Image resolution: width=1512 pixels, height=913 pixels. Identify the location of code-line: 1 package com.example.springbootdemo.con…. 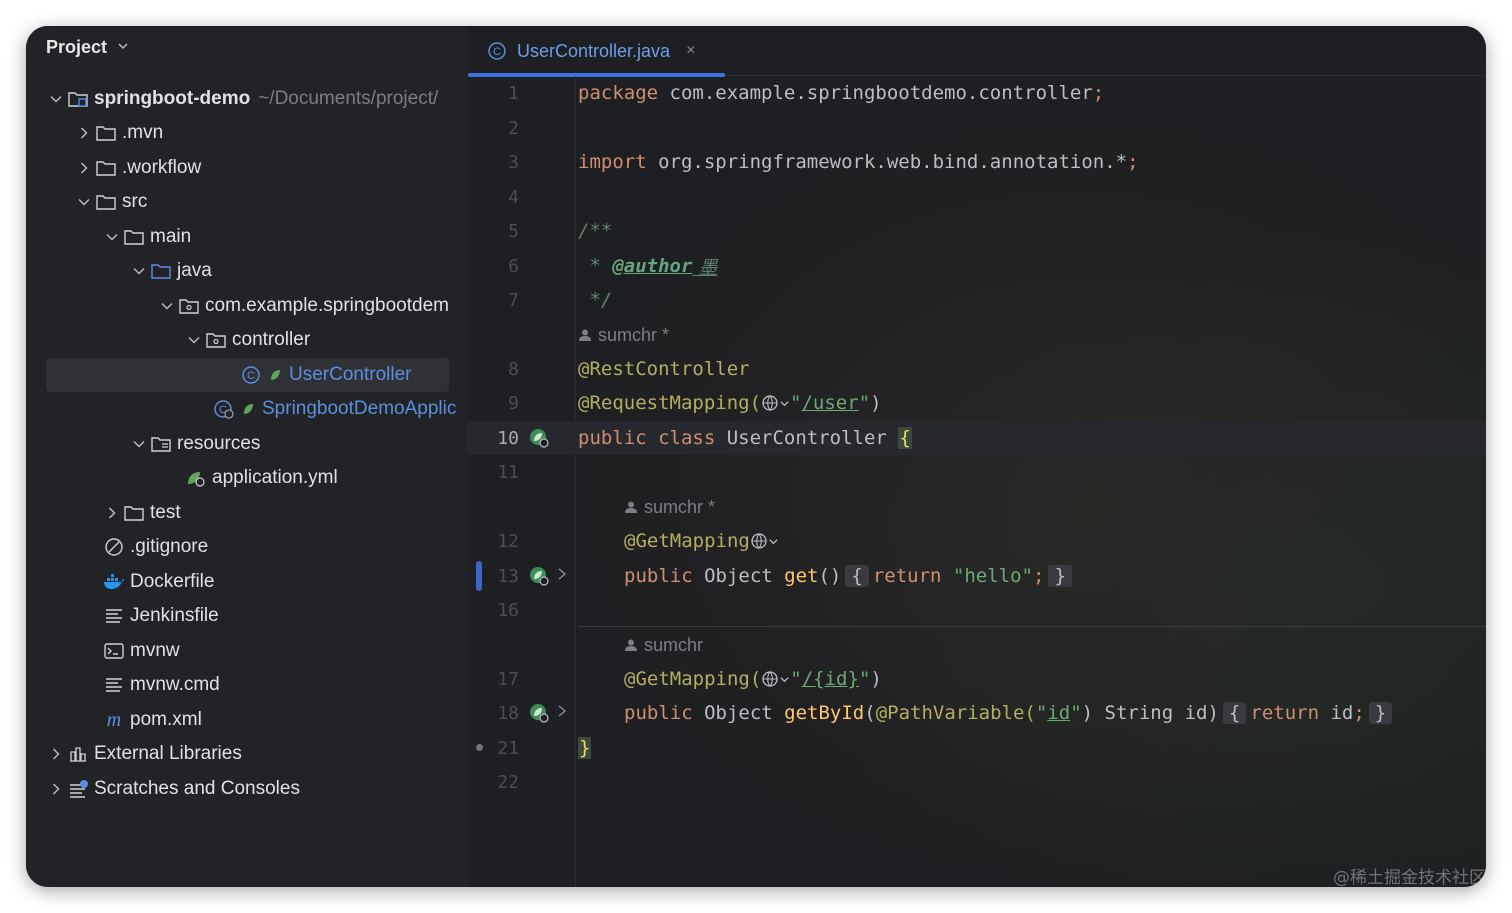
(976, 93).